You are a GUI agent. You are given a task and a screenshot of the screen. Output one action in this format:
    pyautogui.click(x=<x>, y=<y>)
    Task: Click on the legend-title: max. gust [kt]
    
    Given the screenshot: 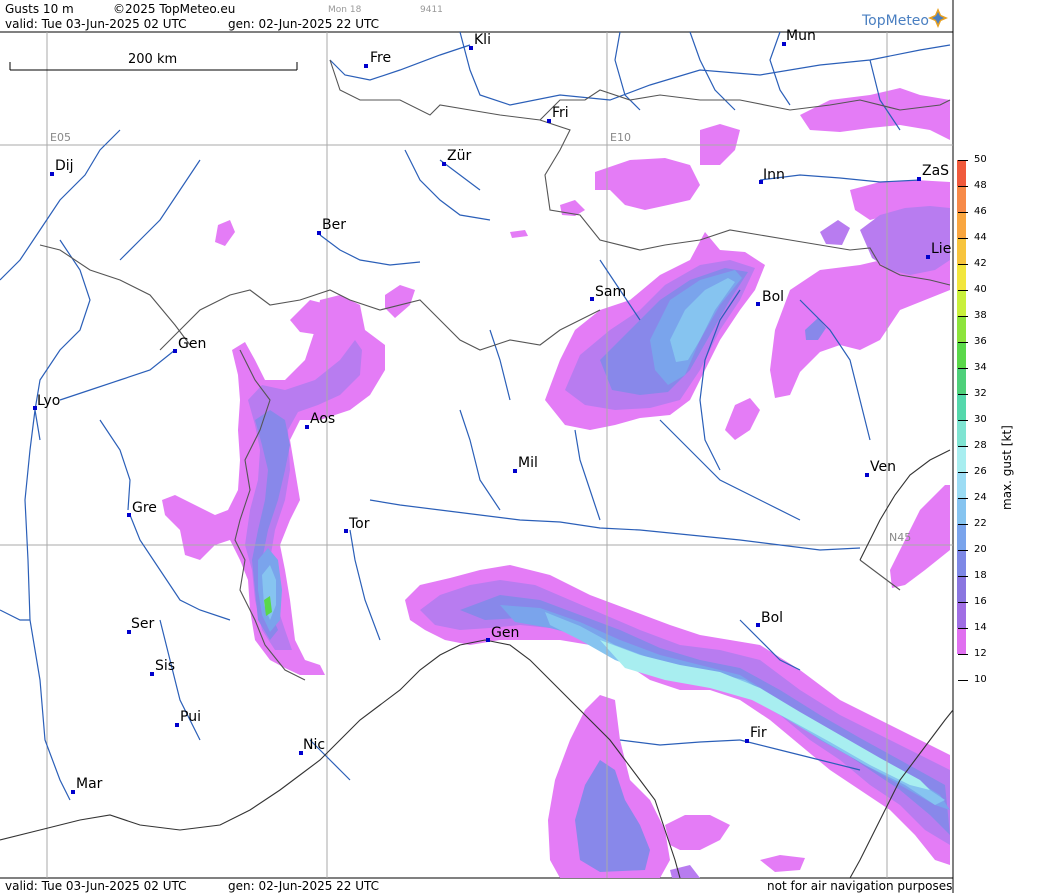 What is the action you would take?
    pyautogui.click(x=1007, y=467)
    